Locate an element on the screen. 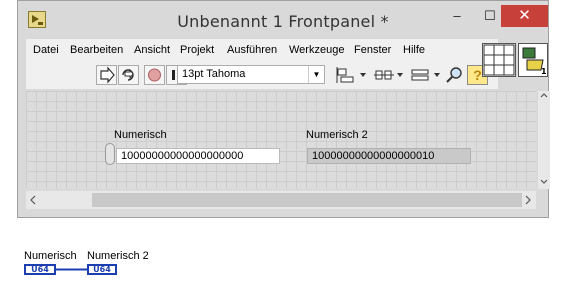  resize-objects-icon is located at coordinates (426, 75).